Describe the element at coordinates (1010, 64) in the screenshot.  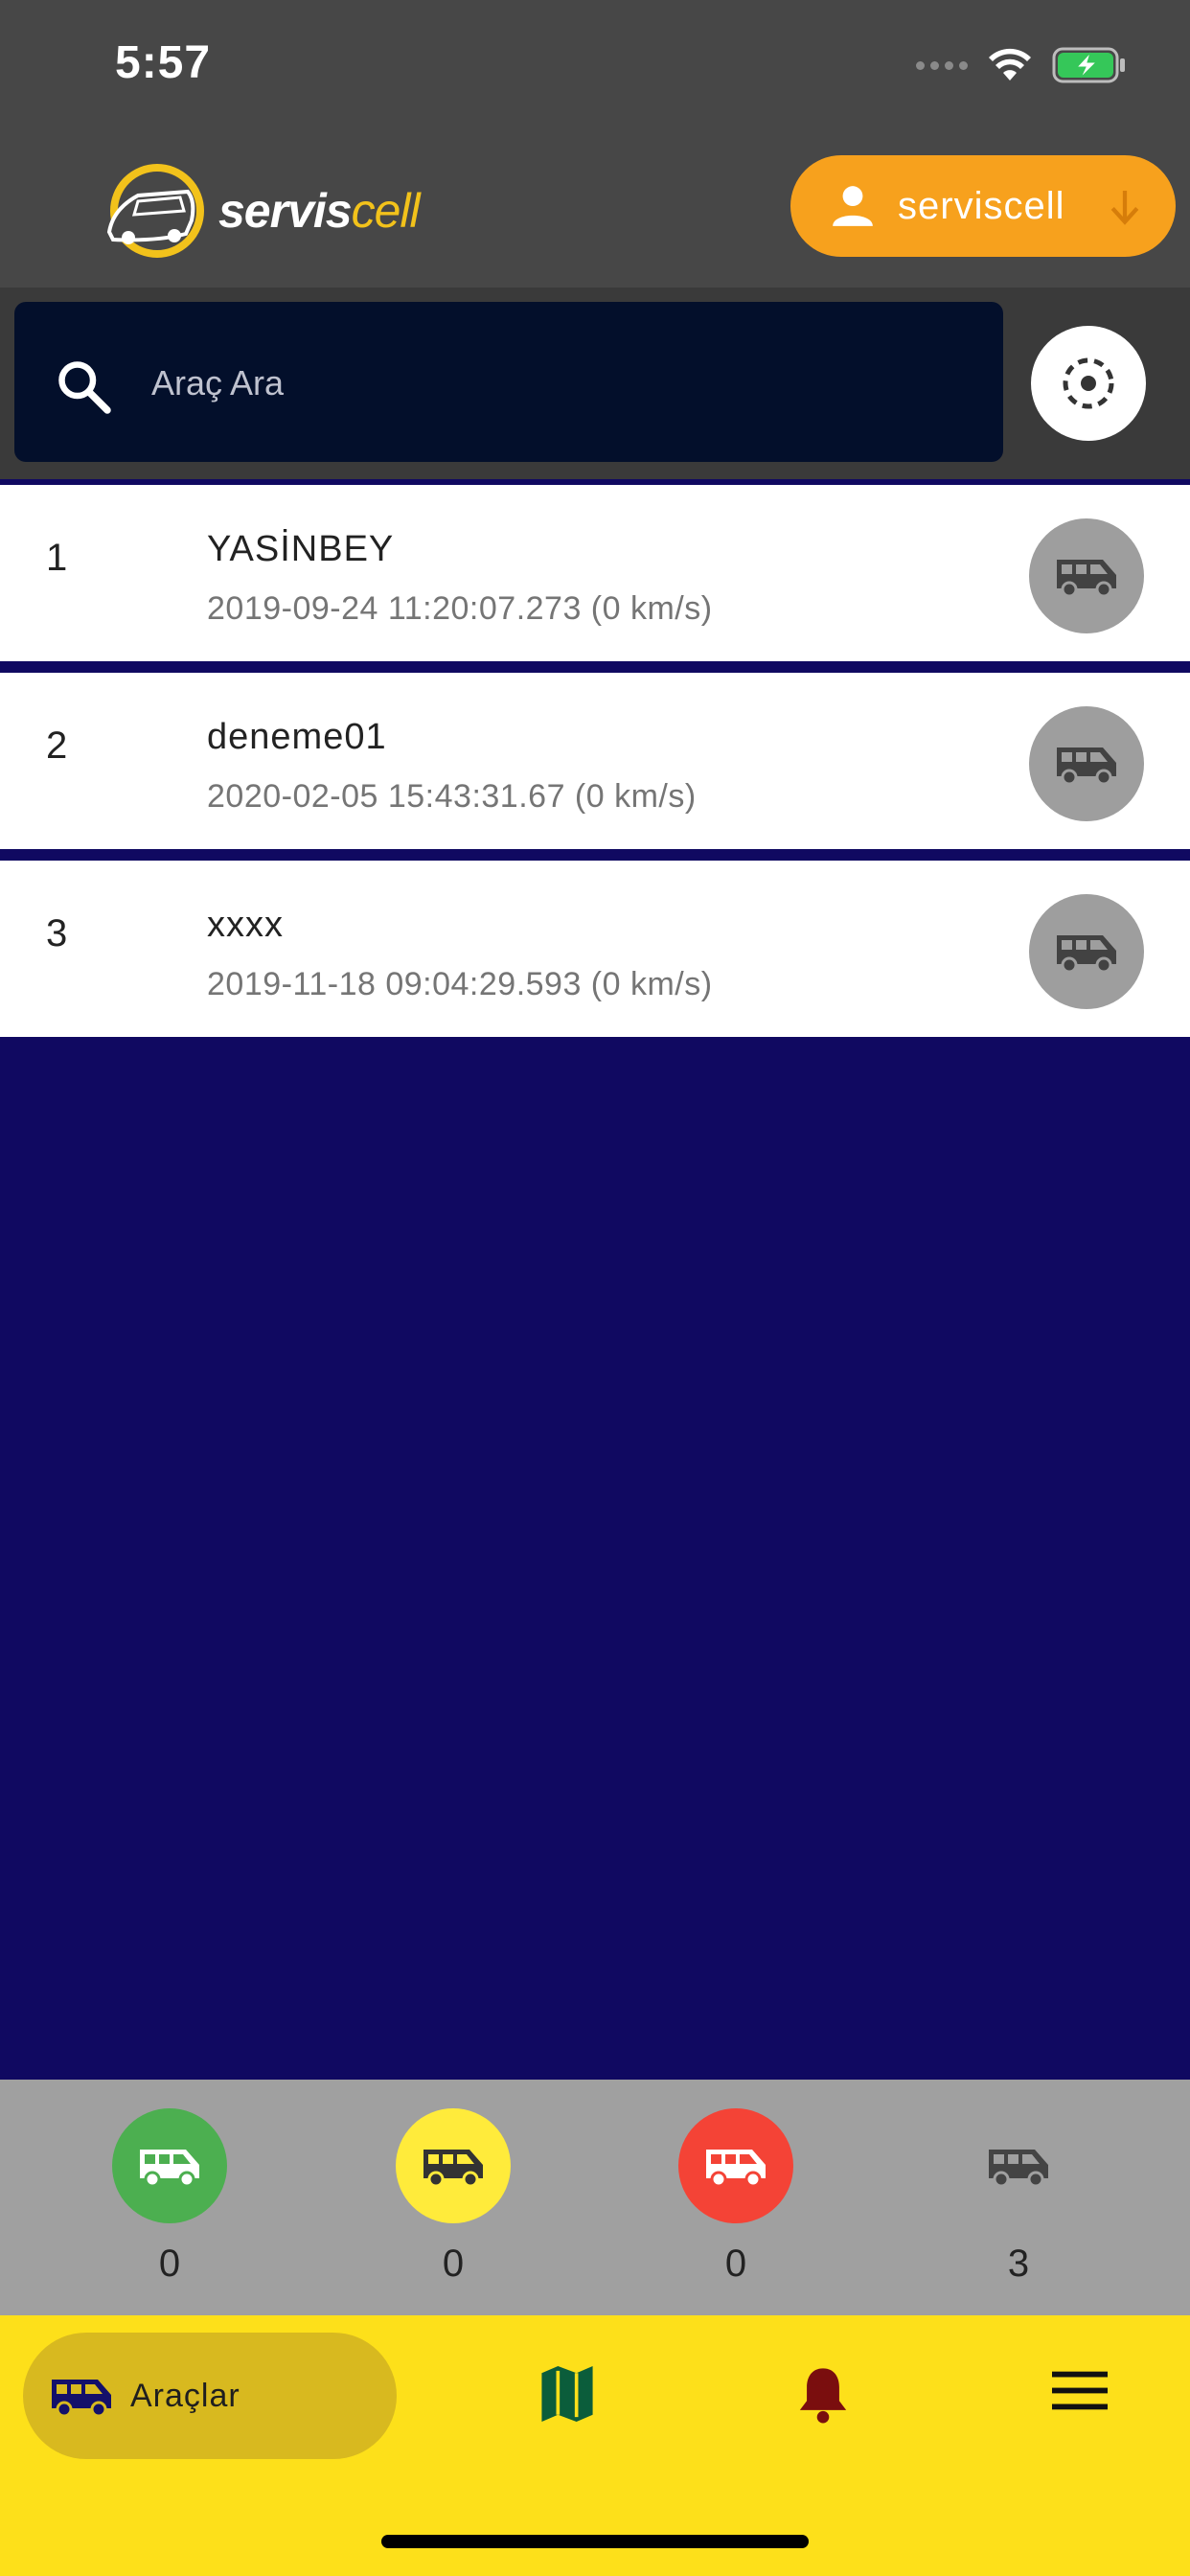
I see `wifi-icon` at that location.